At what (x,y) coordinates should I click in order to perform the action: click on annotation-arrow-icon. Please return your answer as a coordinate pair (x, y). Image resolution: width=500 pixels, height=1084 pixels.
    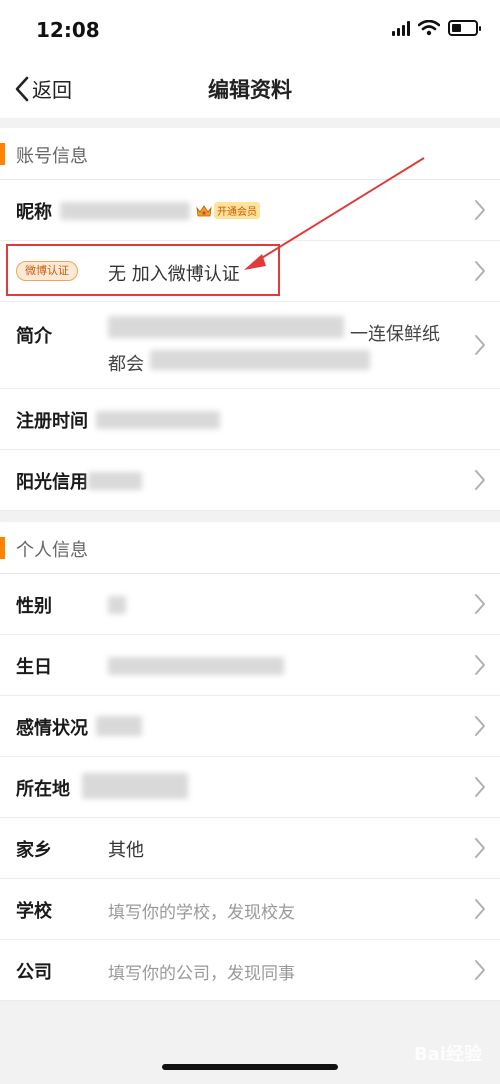
    Looking at the image, I should click on (334, 213).